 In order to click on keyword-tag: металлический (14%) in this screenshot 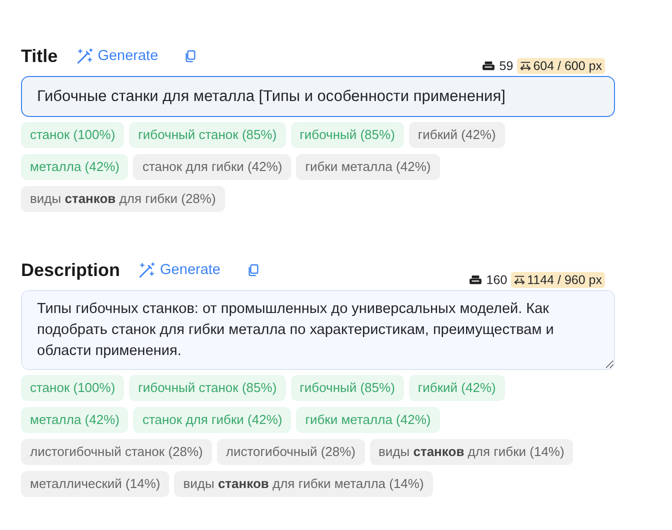, I will do `click(95, 484)`.